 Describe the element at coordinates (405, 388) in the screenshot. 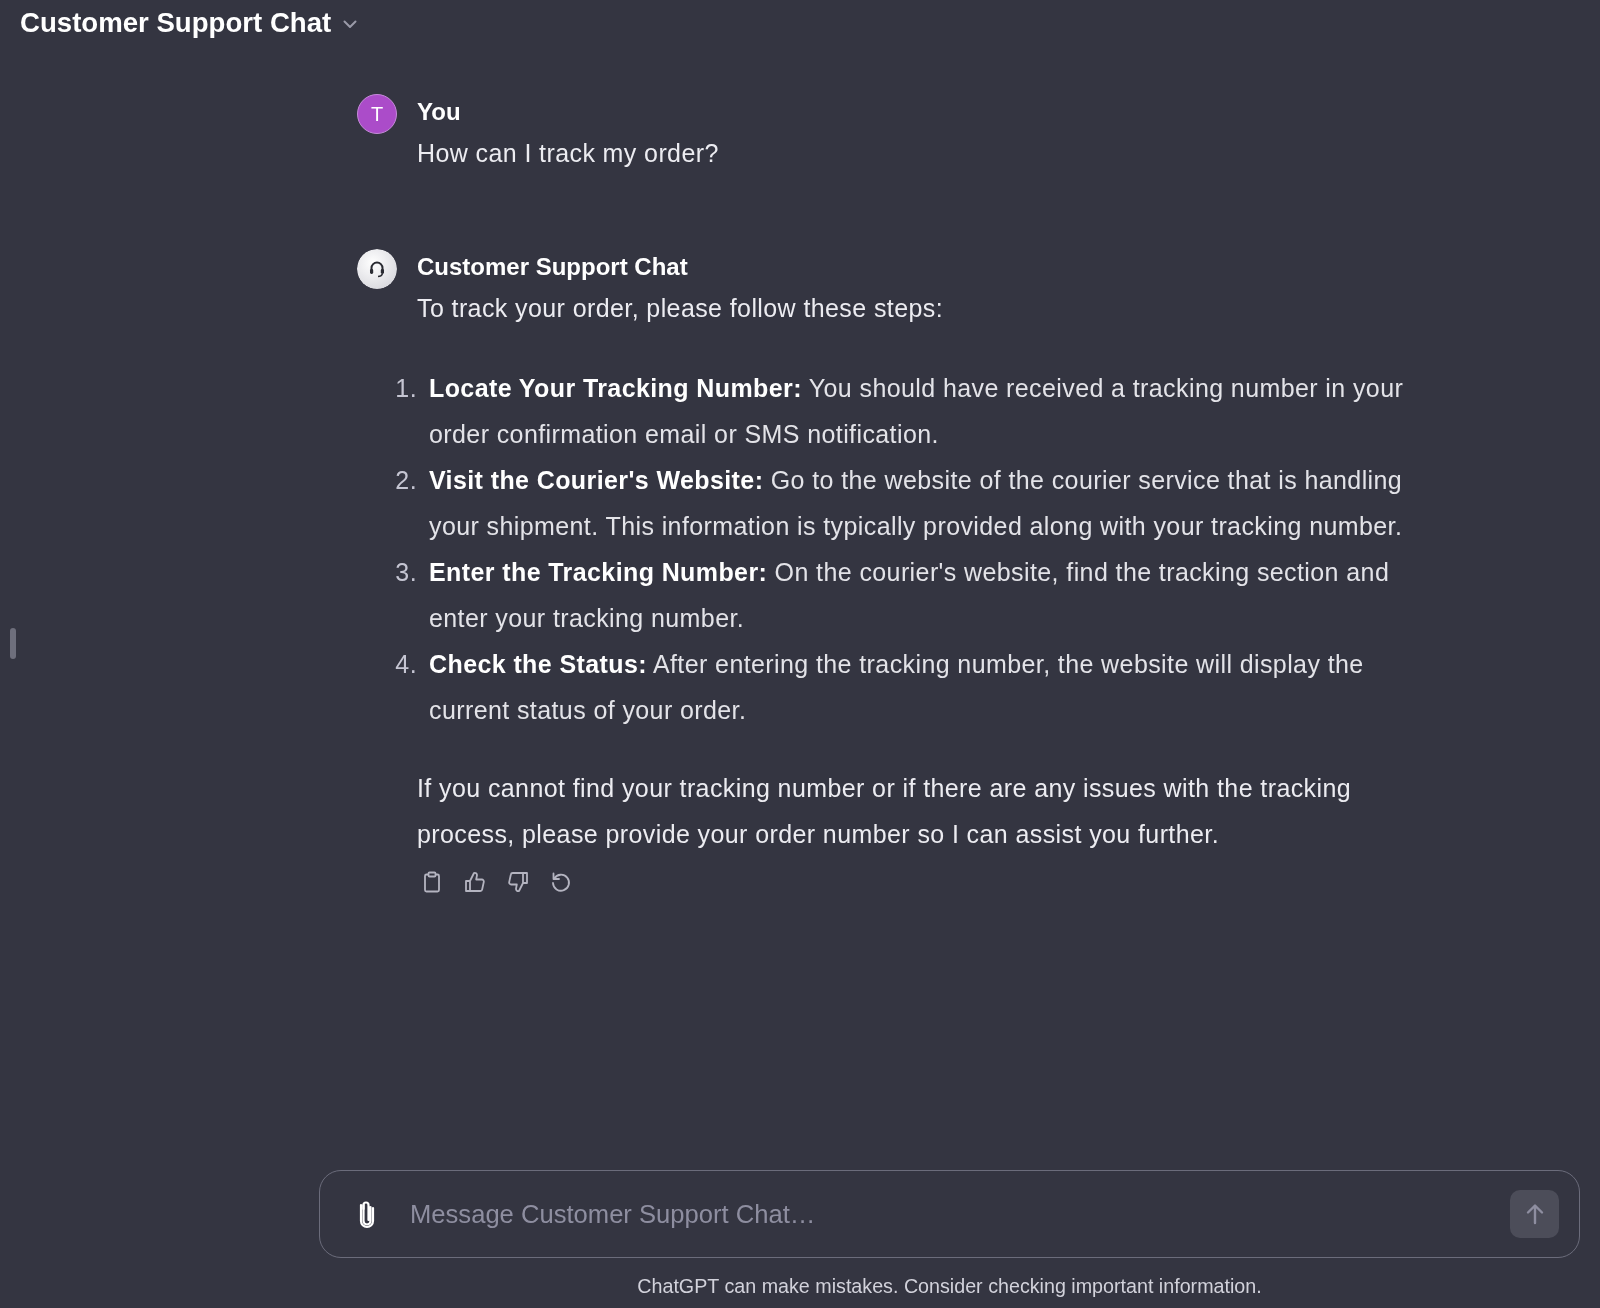

I see `step-number: 1.` at that location.